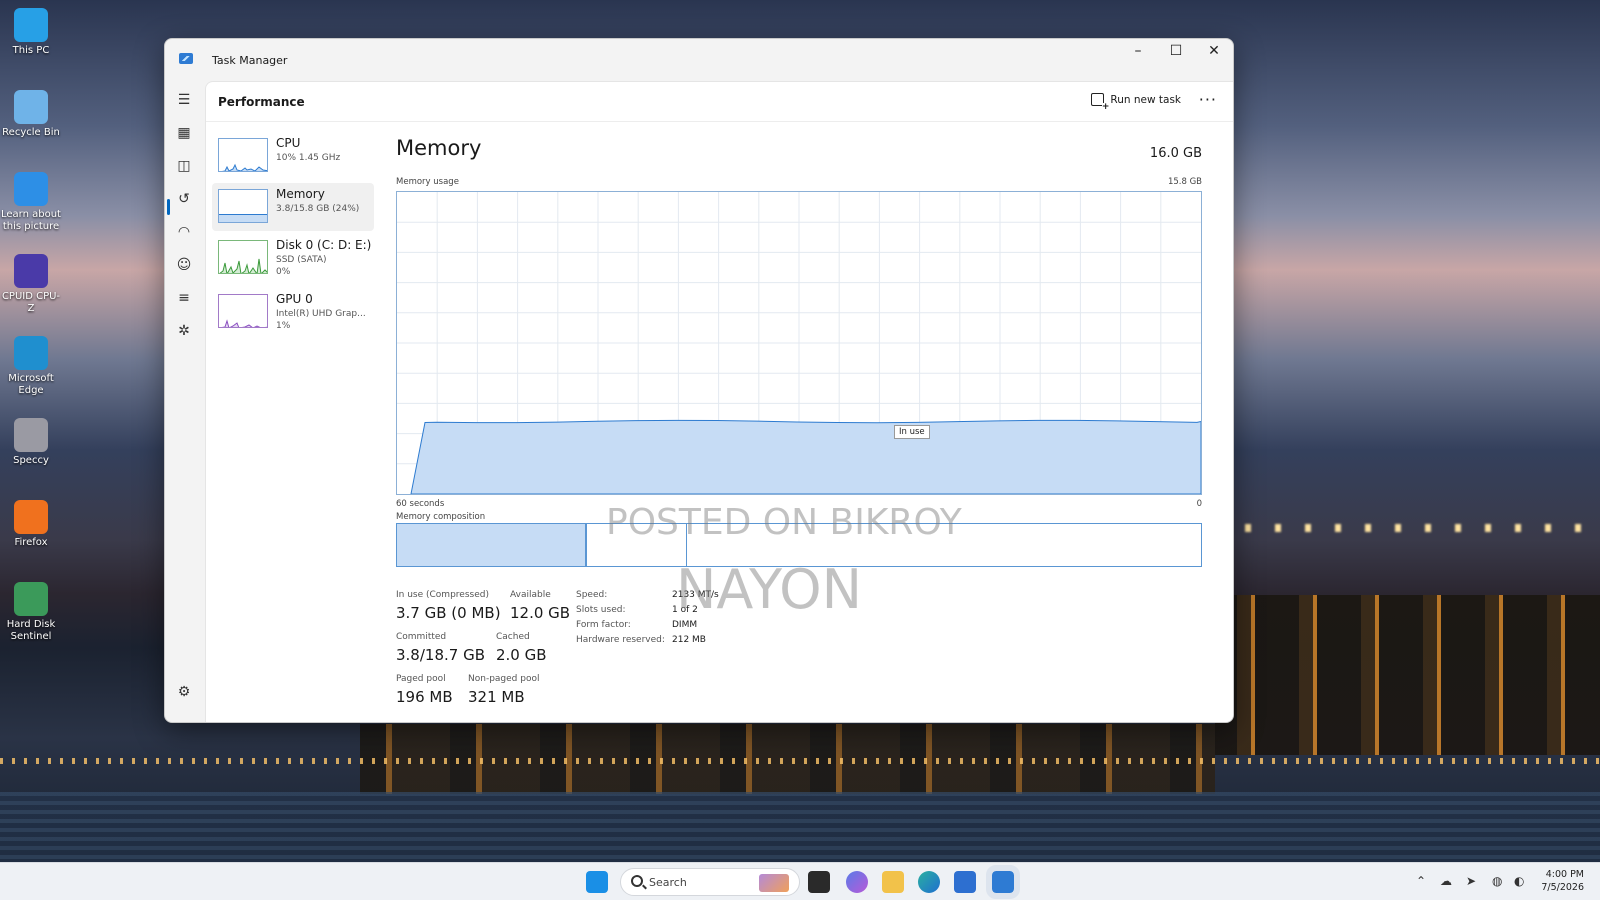 The height and width of the screenshot is (900, 1600). What do you see at coordinates (31, 384) in the screenshot?
I see `desktop-icon-label: Microsoft Edge` at bounding box center [31, 384].